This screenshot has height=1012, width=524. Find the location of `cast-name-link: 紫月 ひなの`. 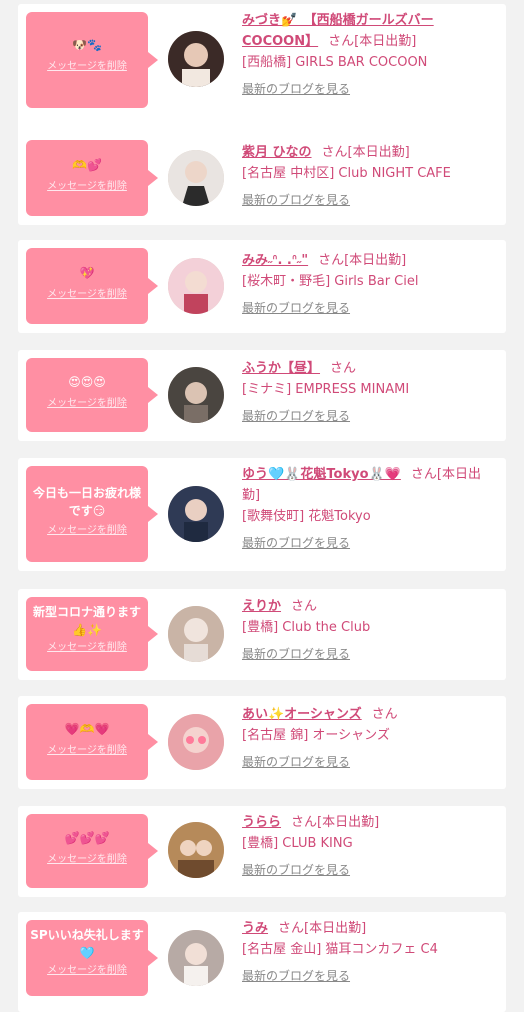

cast-name-link: 紫月 ひなの is located at coordinates (277, 152).